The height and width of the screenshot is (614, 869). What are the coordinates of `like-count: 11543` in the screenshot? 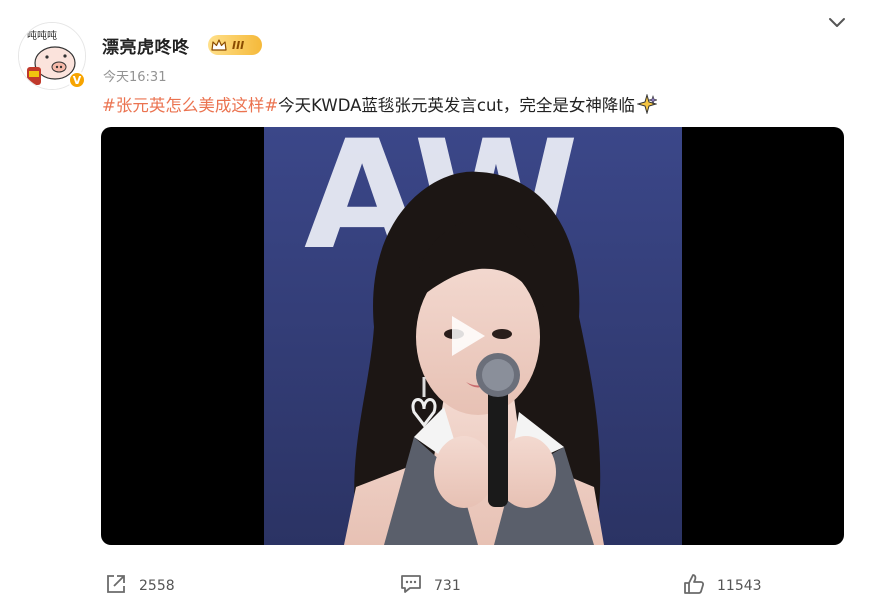 It's located at (739, 586).